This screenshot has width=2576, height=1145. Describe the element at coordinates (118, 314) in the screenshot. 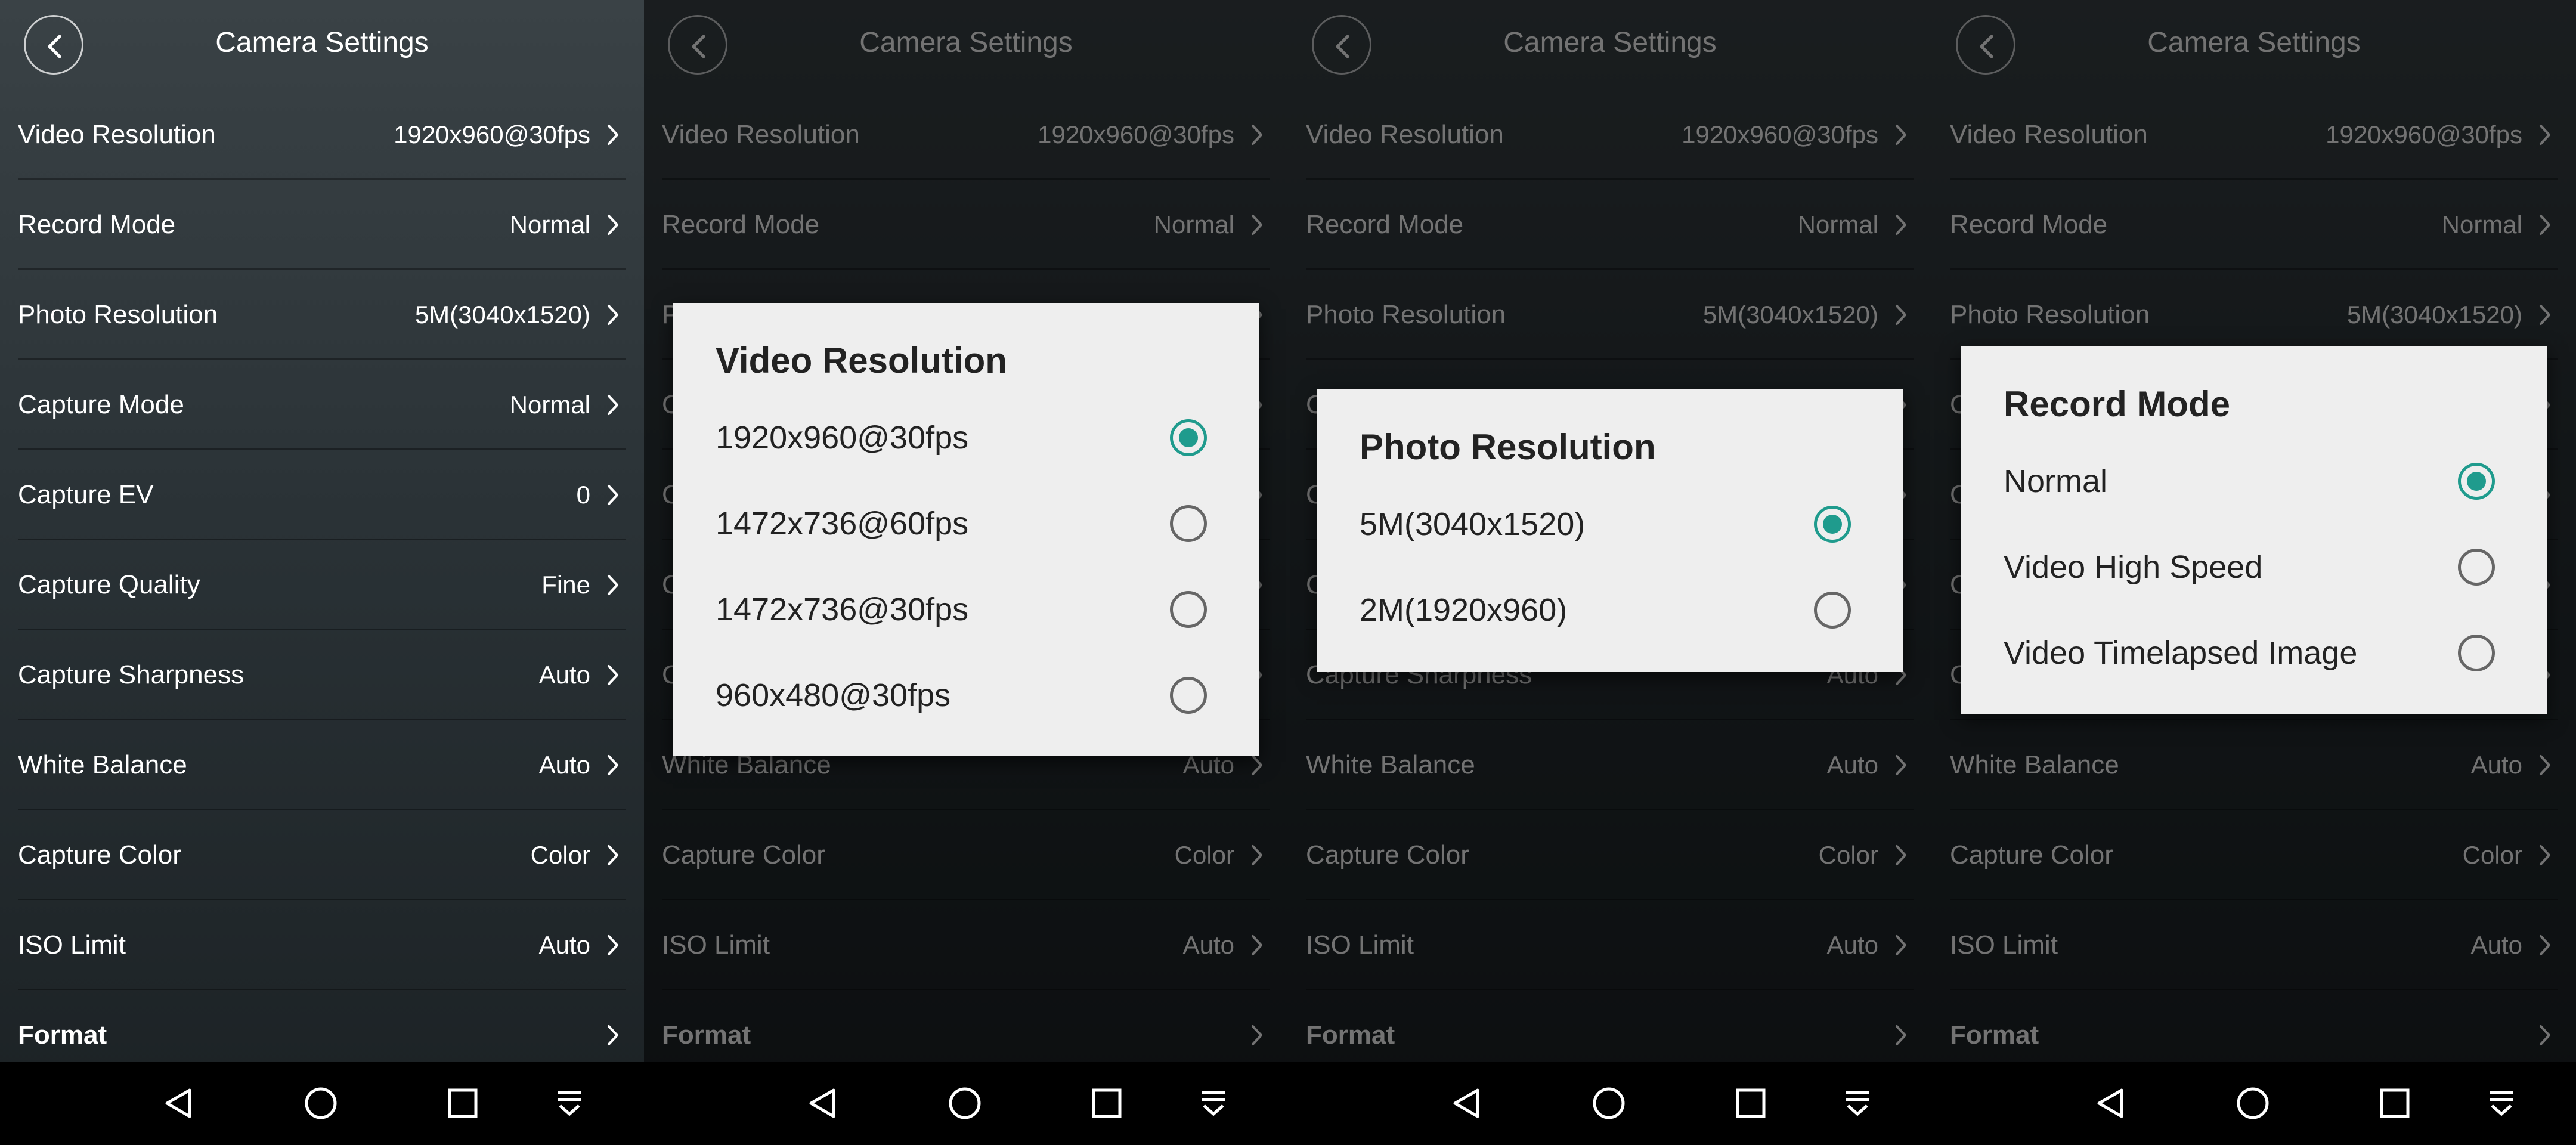

I see `setting-label: Photo Resolution` at that location.